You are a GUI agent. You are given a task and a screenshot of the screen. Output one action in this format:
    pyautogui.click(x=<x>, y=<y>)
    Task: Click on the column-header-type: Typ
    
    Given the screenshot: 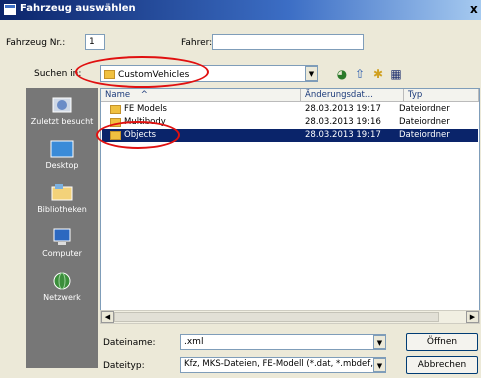 What is the action you would take?
    pyautogui.click(x=441, y=95)
    